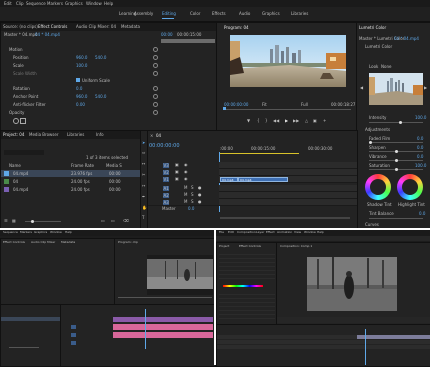 This screenshot has width=430, height=367. What do you see at coordinates (143, 218) in the screenshot?
I see `type-tool-icon: T` at bounding box center [143, 218].